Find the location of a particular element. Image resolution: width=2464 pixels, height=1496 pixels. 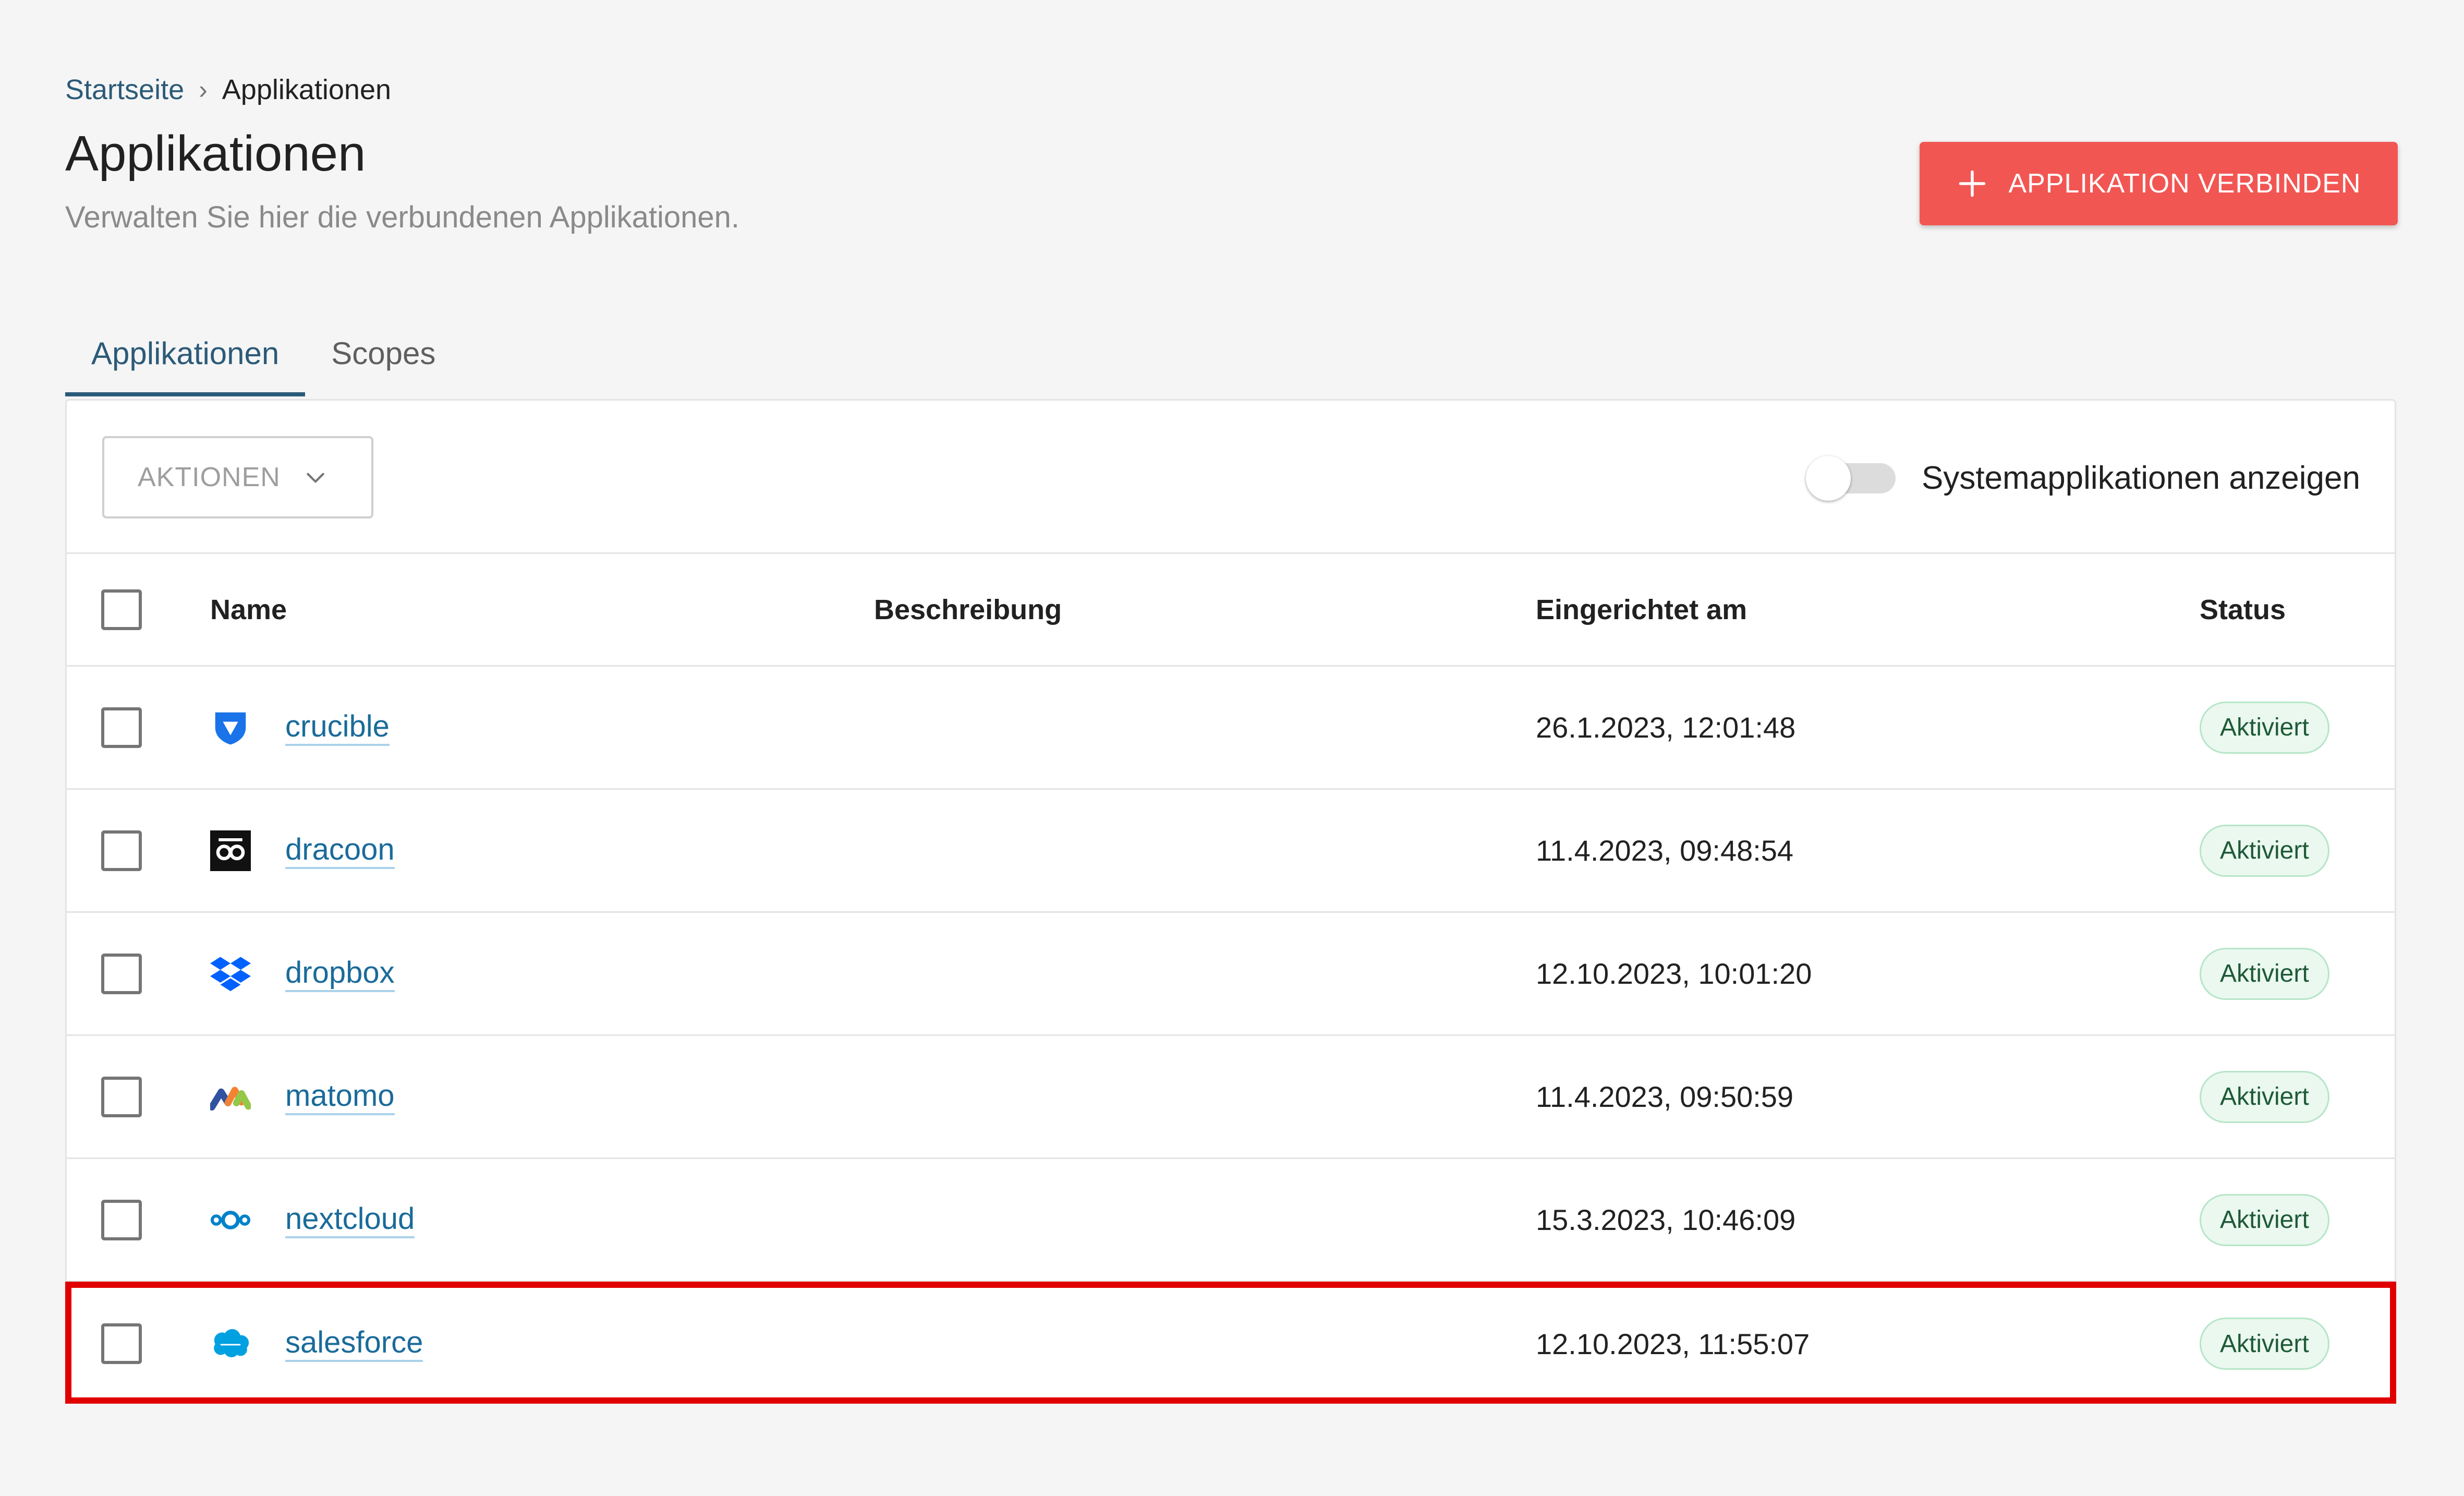

column-header-status: Status is located at coordinates (2243, 610).